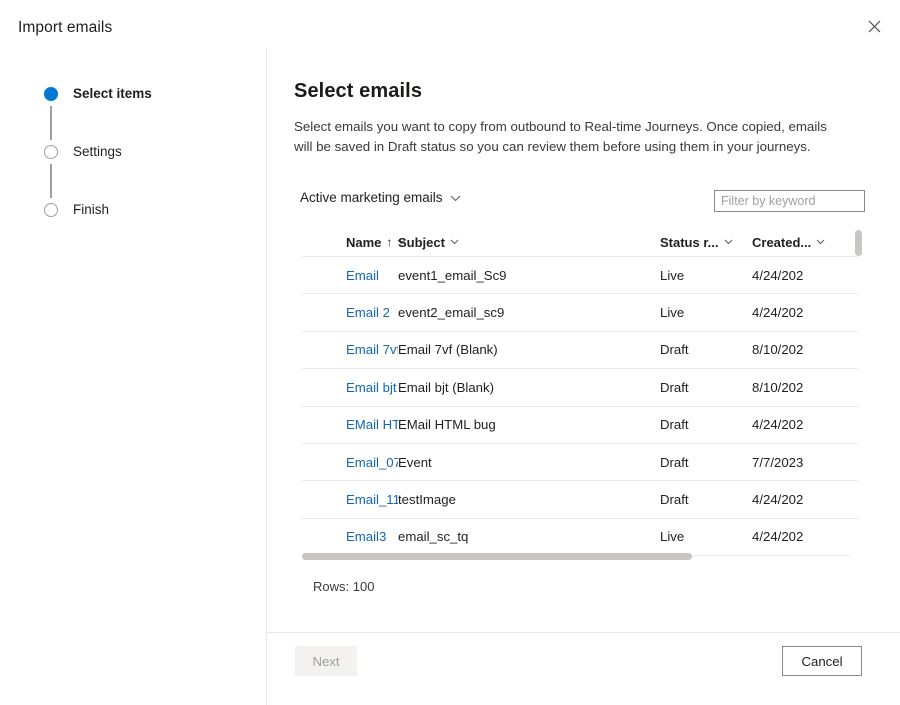 The image size is (900, 705). Describe the element at coordinates (497, 556) in the screenshot. I see `horizontal-scrollbar-thumb` at that location.